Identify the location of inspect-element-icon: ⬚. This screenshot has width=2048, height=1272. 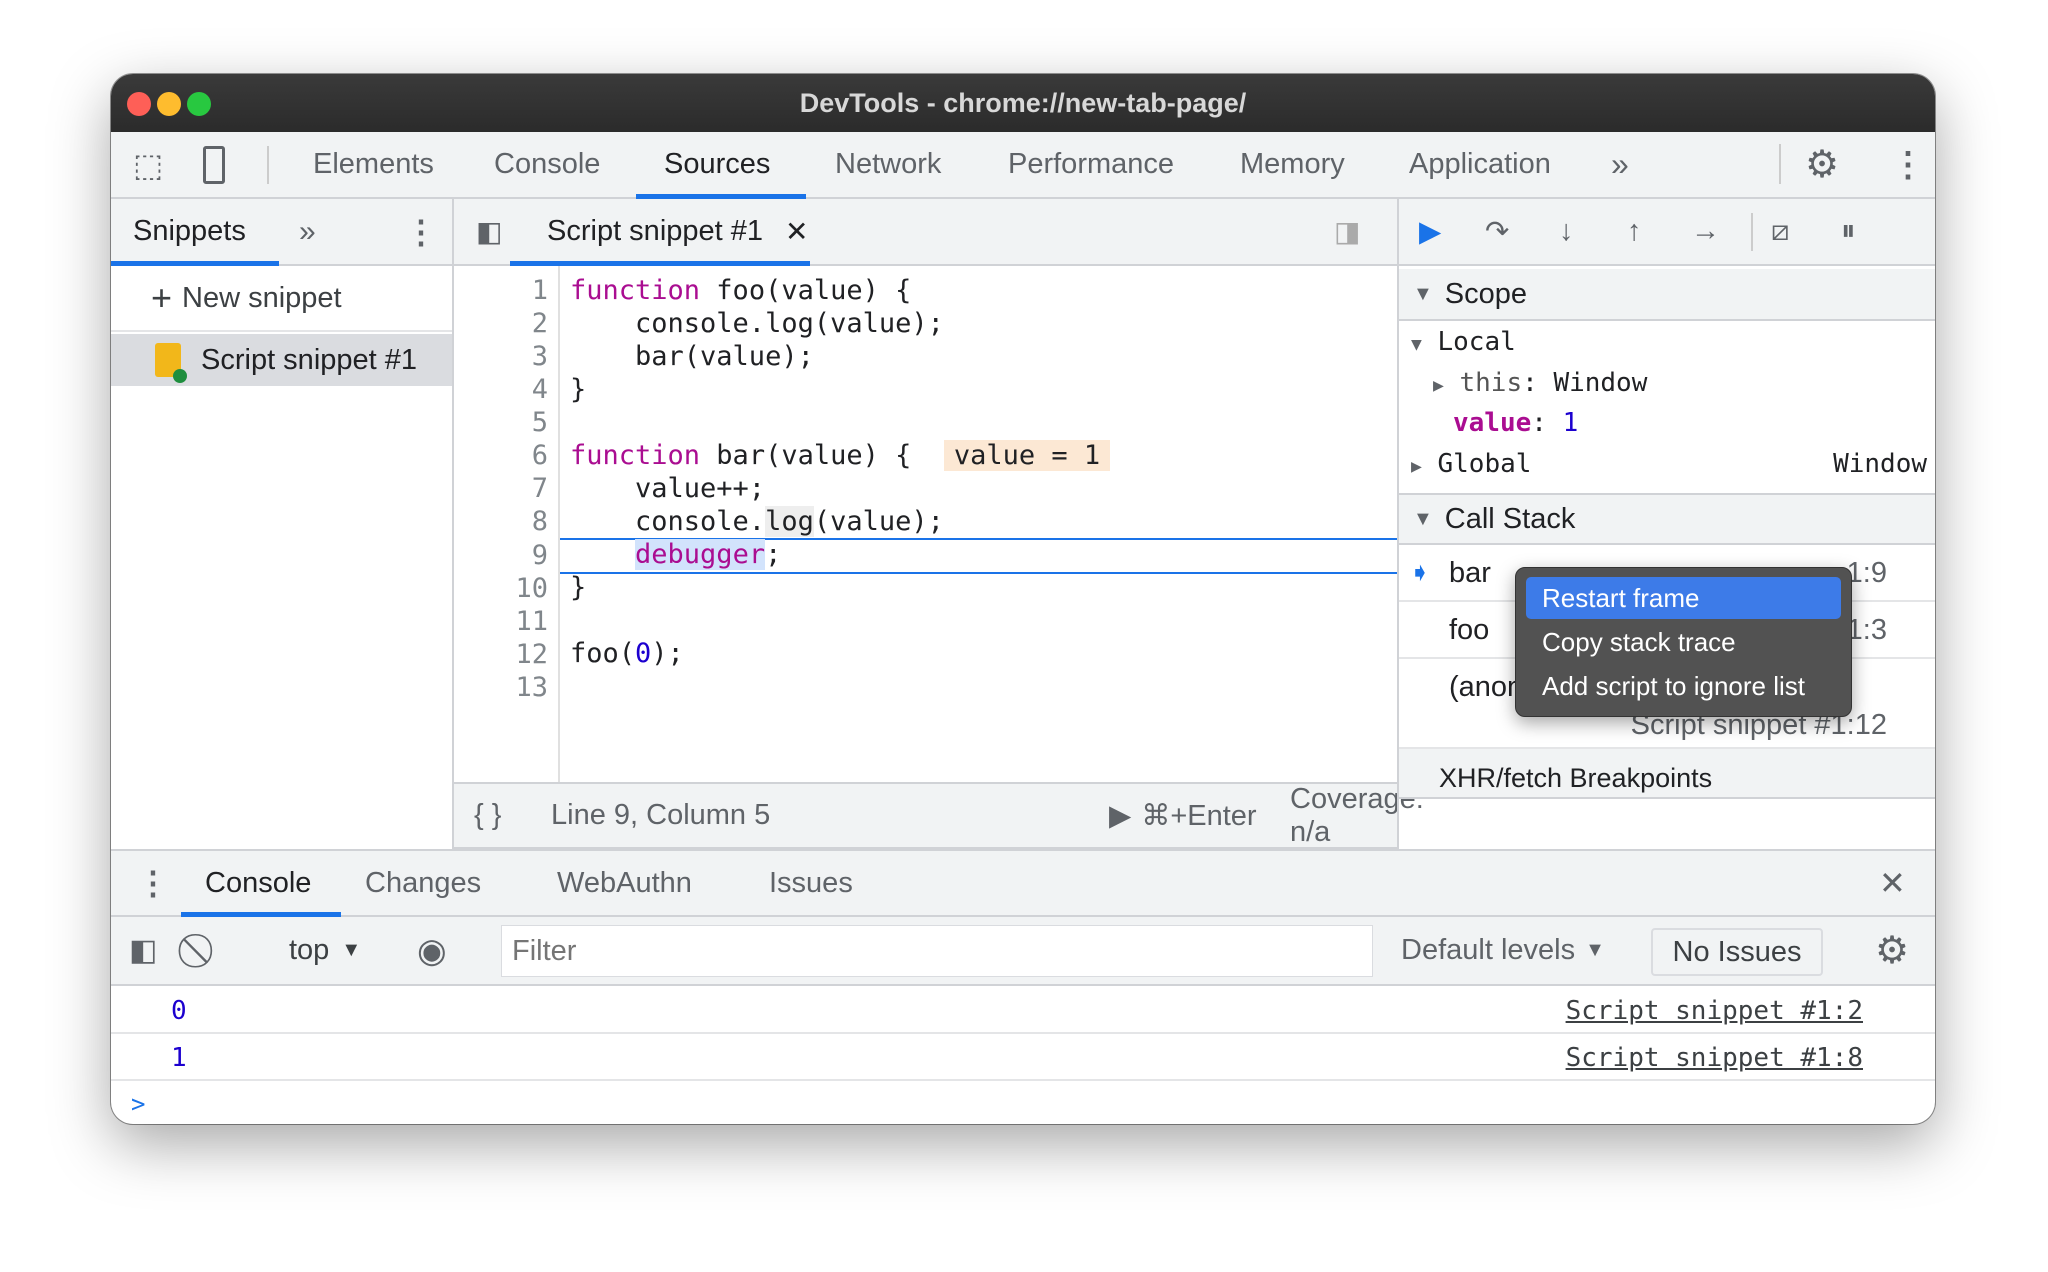
(148, 165).